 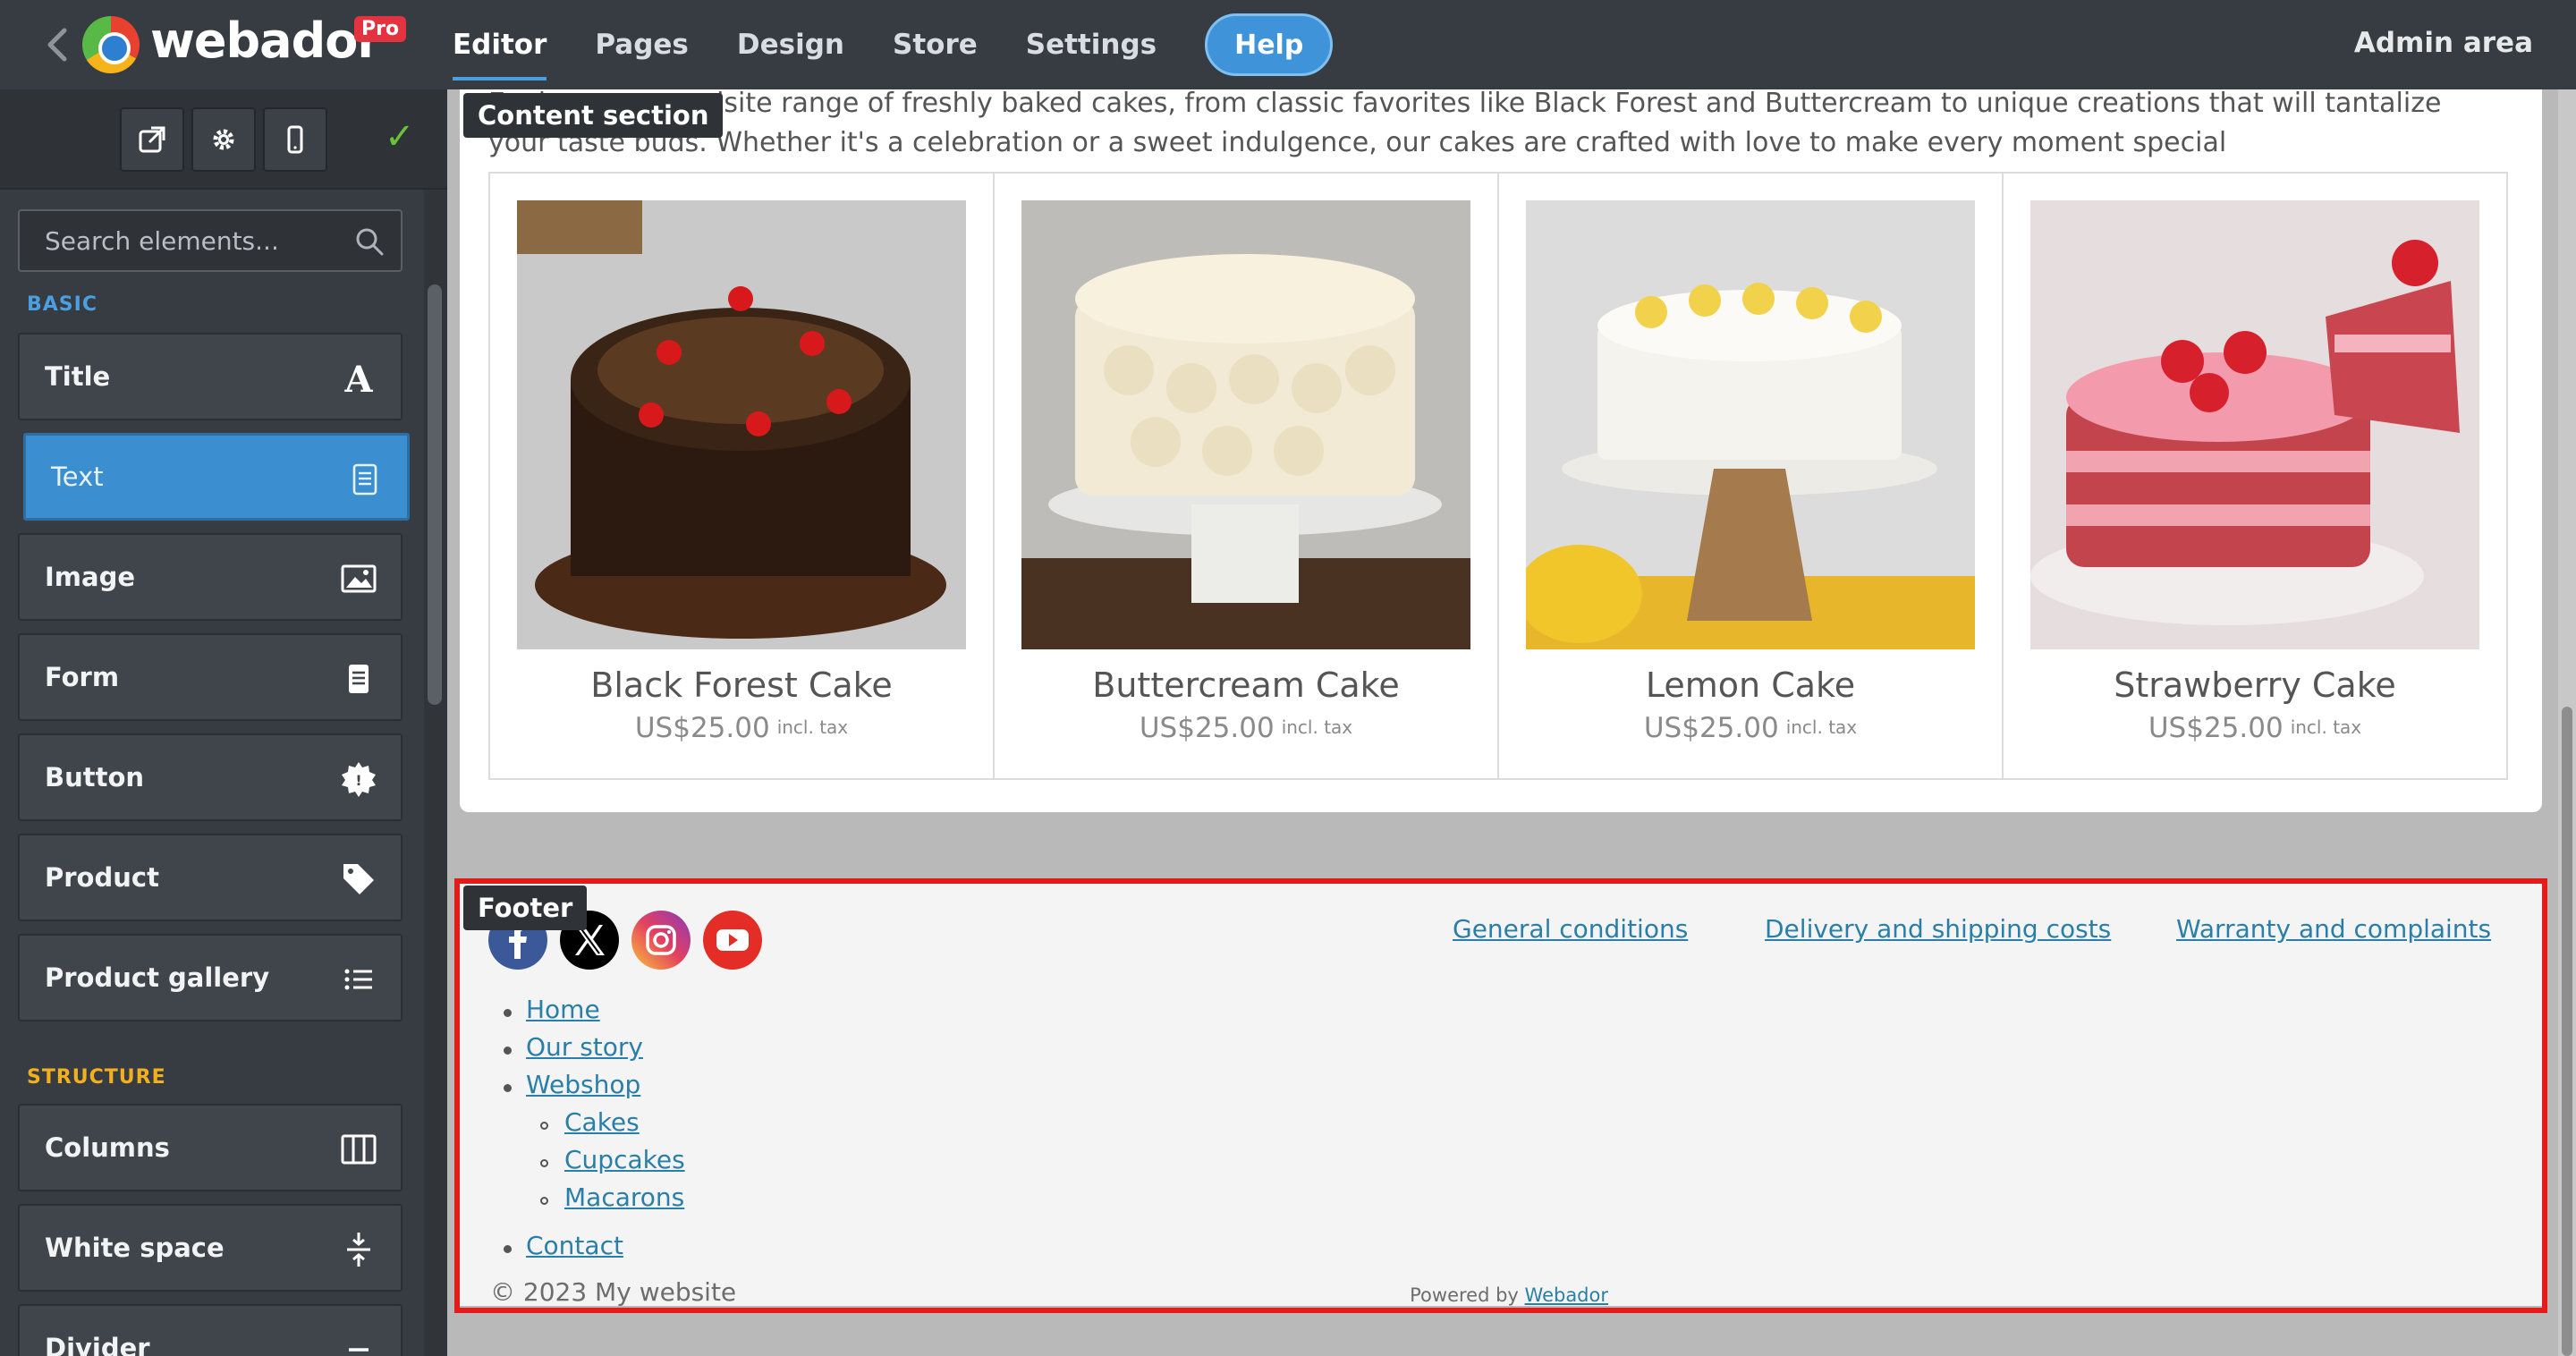 I want to click on element-form: Form, so click(x=210, y=677).